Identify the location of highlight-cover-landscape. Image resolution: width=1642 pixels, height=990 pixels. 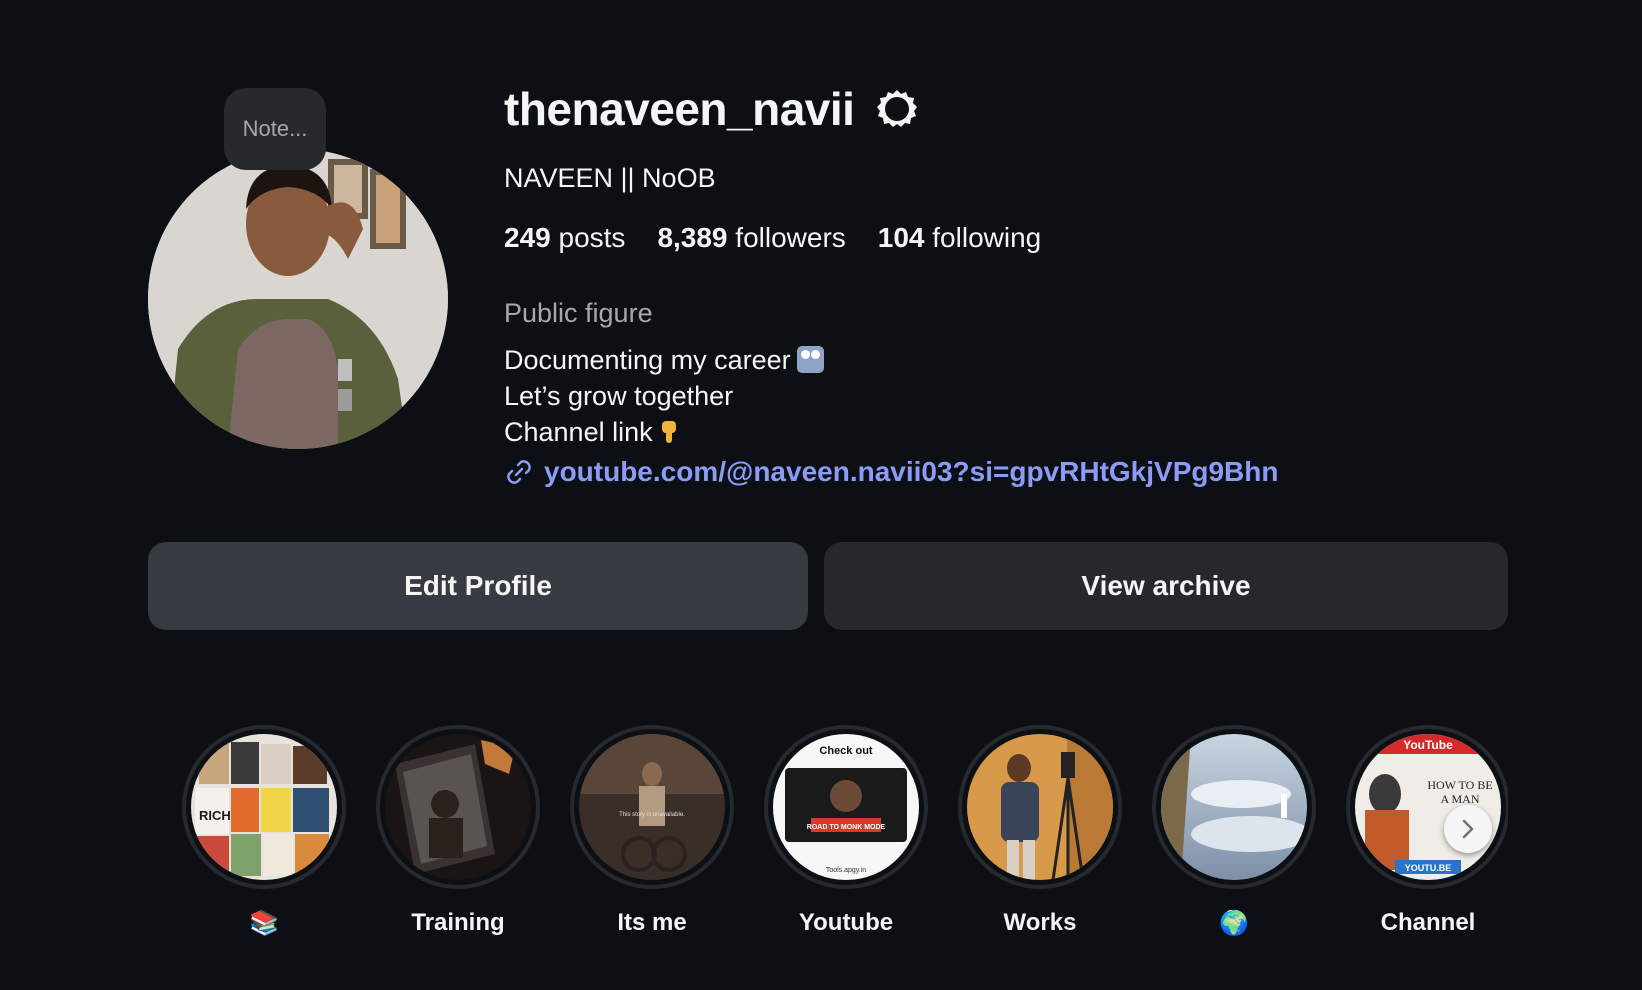
(1234, 807).